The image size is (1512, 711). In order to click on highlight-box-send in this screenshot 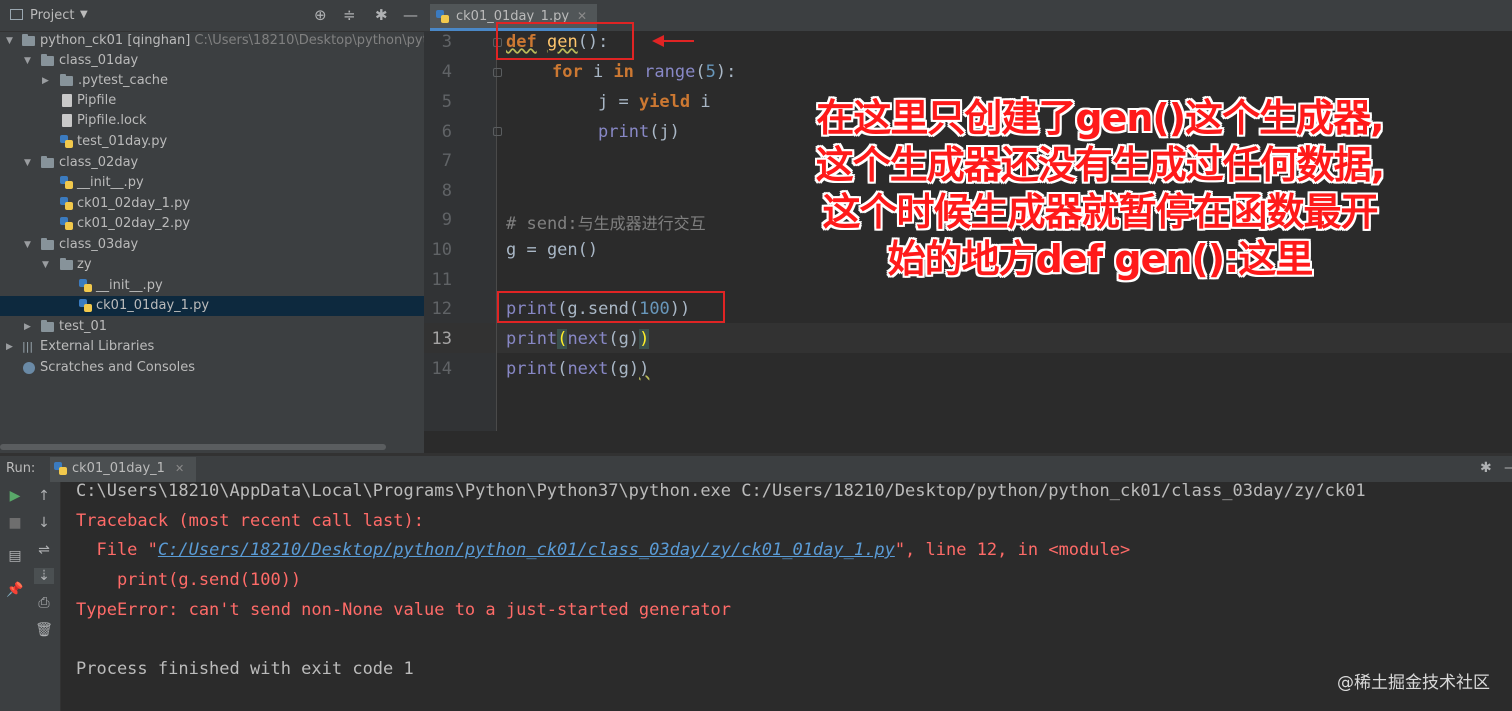, I will do `click(611, 307)`.